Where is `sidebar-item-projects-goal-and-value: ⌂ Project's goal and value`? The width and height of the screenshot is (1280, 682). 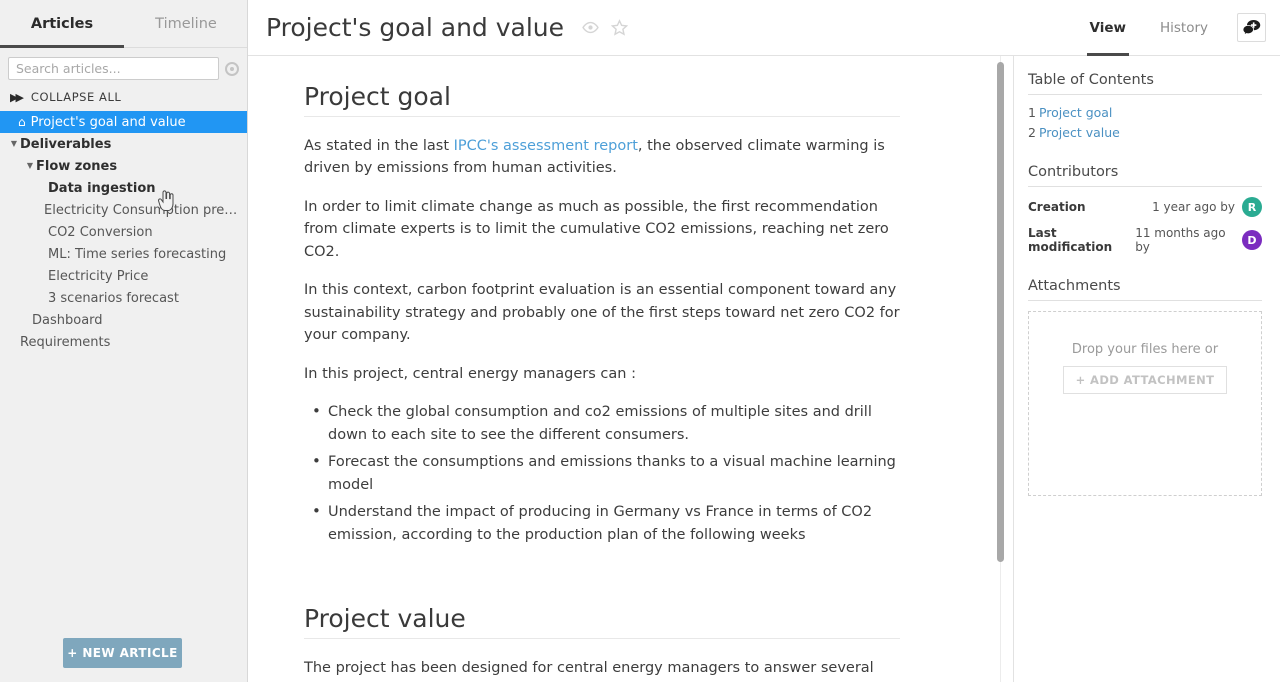
sidebar-item-projects-goal-and-value: ⌂ Project's goal and value is located at coordinates (123, 122).